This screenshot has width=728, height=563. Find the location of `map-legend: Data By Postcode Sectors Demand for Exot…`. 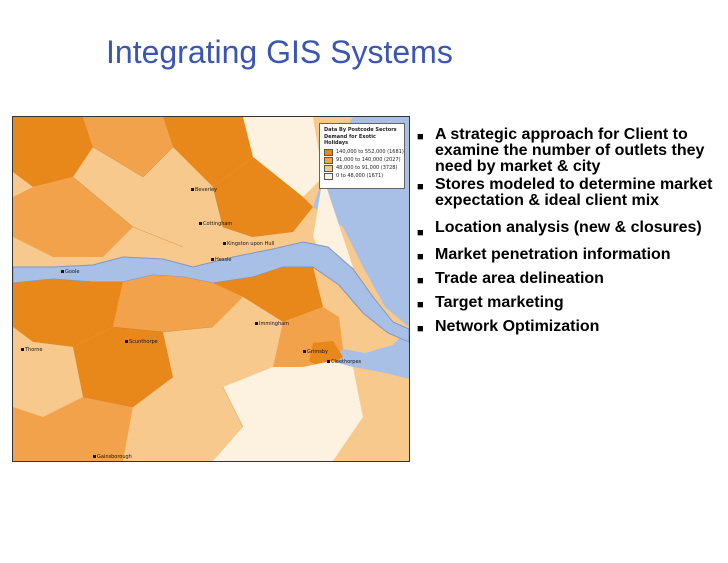

map-legend: Data By Postcode Sectors Demand for Exot… is located at coordinates (362, 156).